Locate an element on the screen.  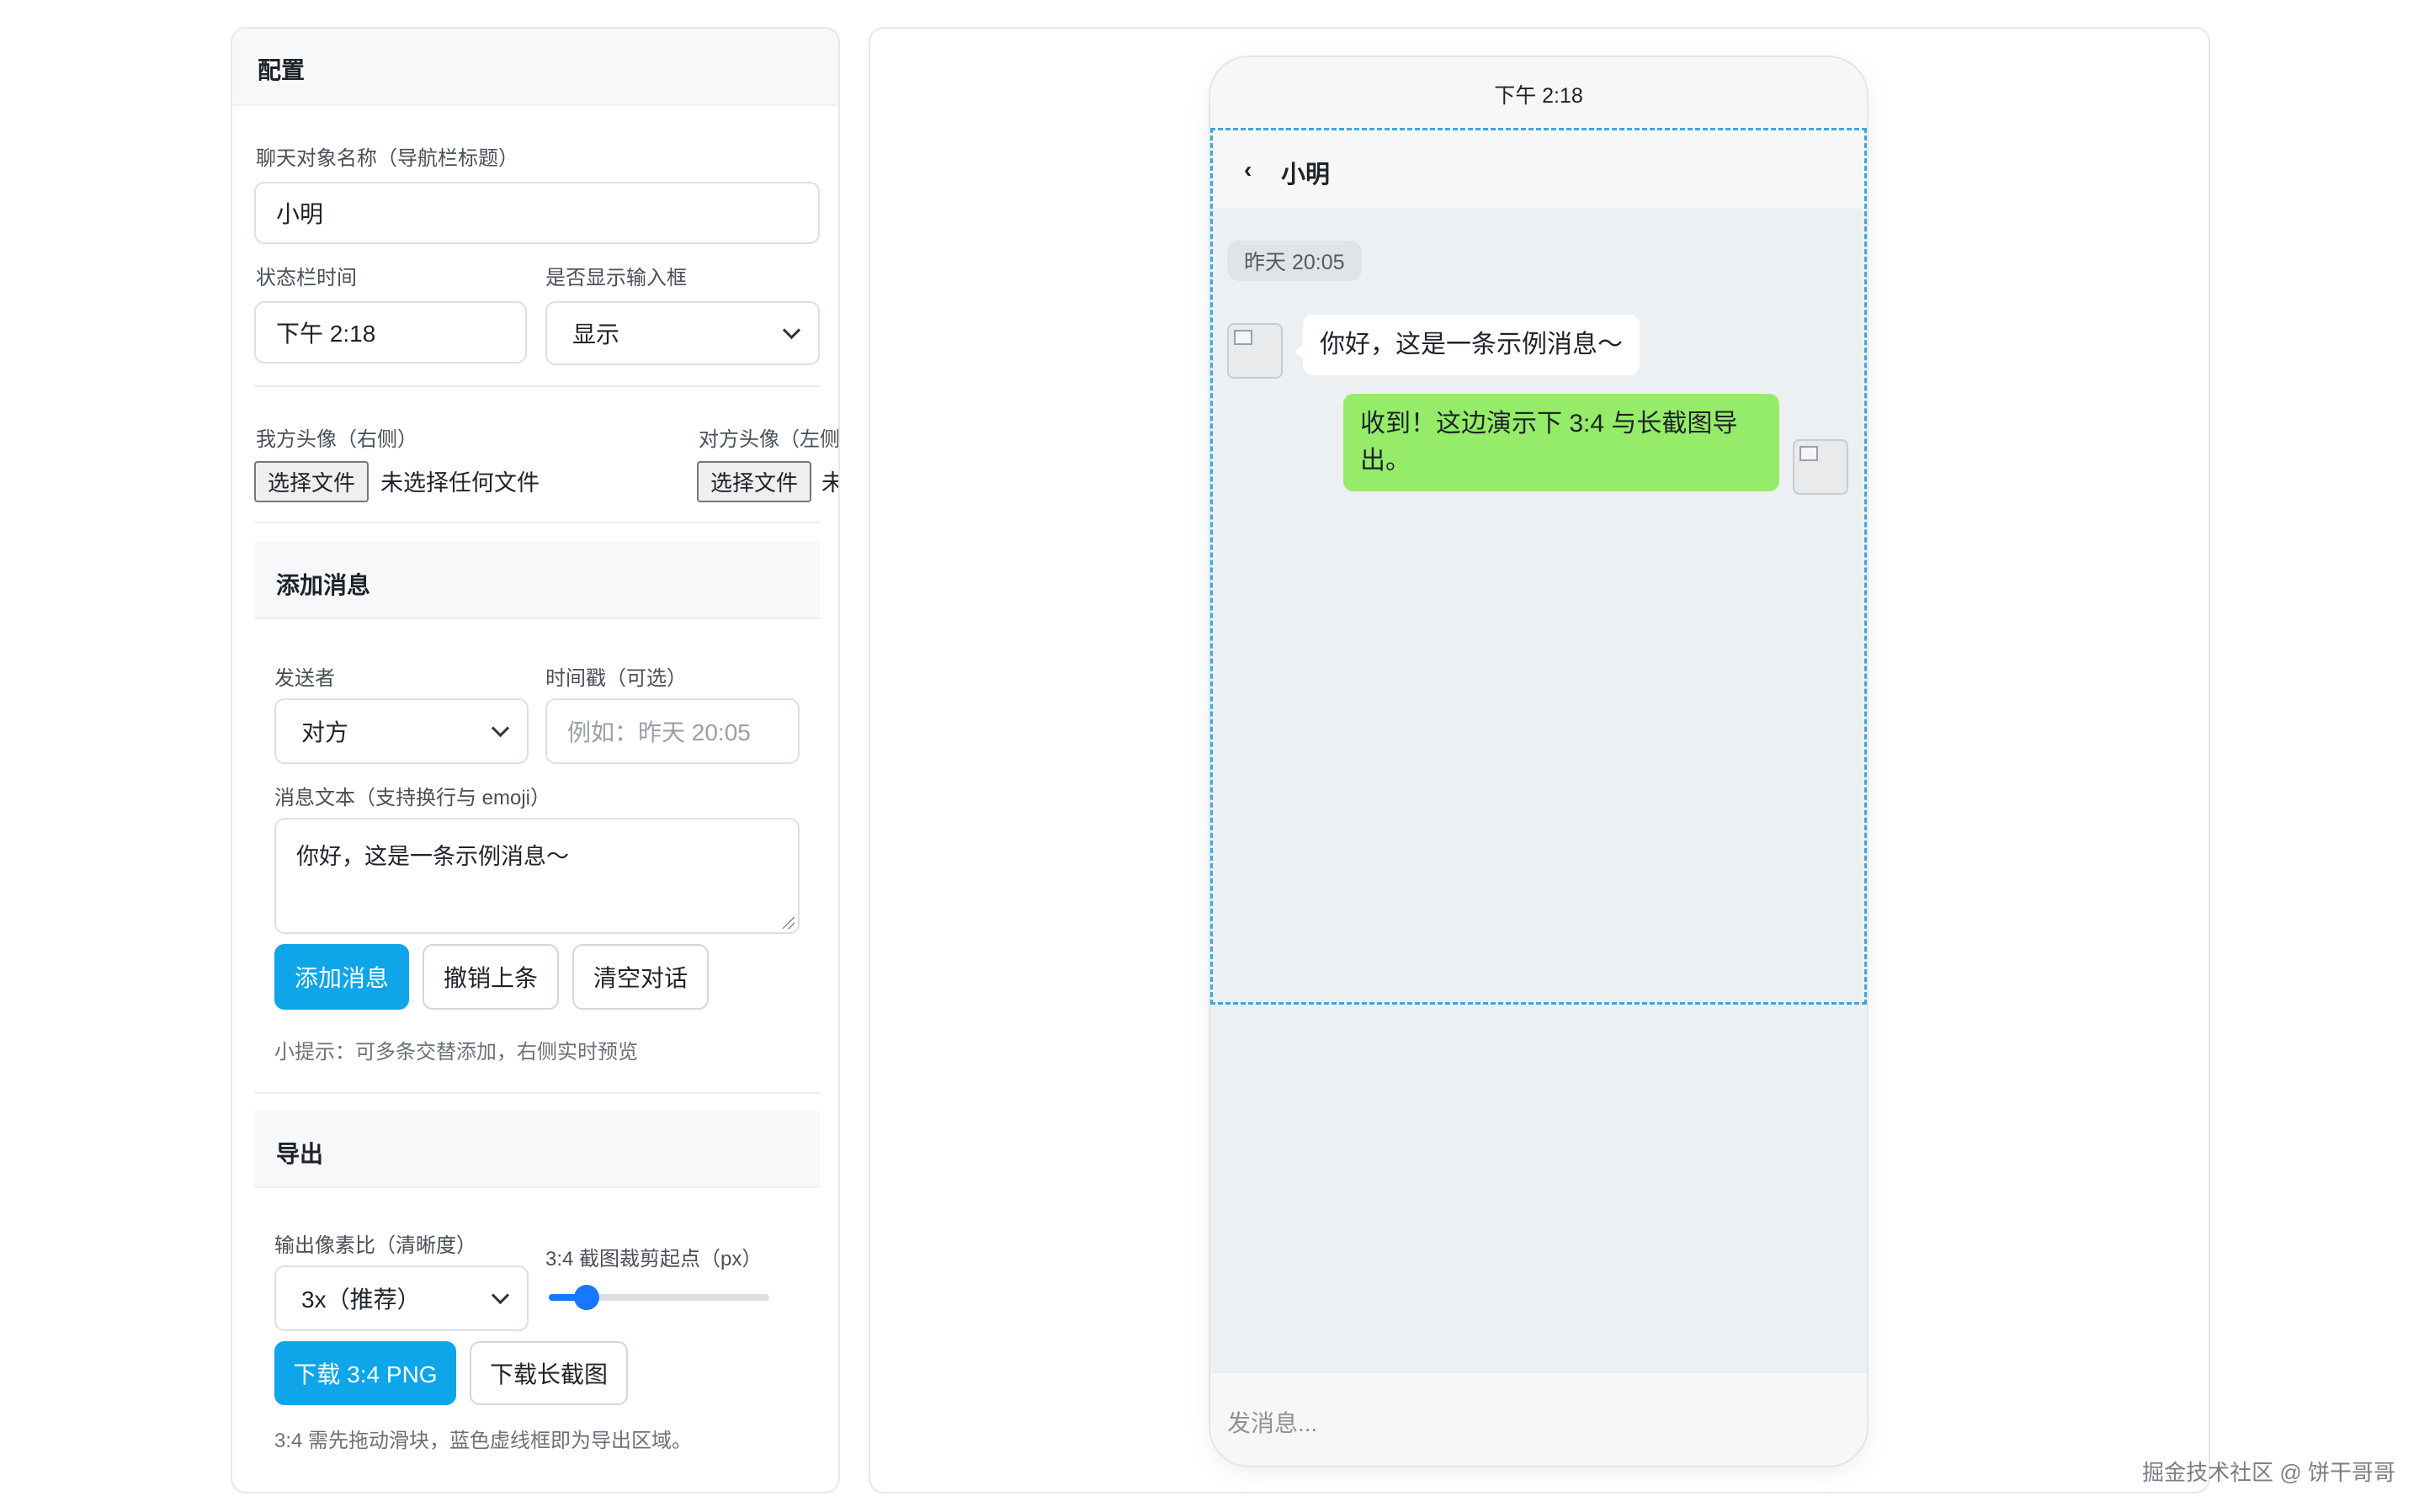
timestamp-label: 时间戳（可选） is located at coordinates (616, 678).